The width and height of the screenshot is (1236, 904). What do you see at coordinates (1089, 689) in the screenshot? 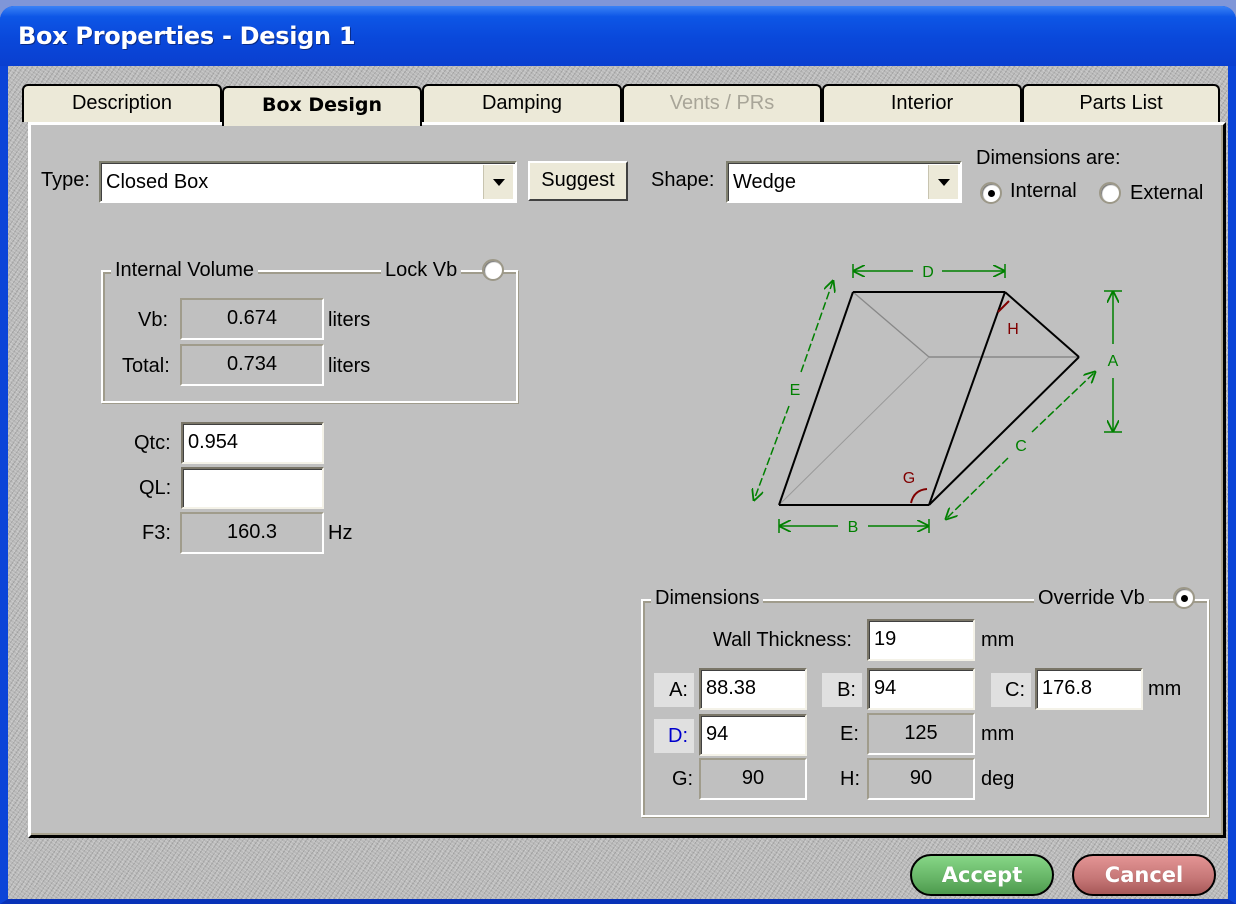
I see `dim-c-input: 176.8` at bounding box center [1089, 689].